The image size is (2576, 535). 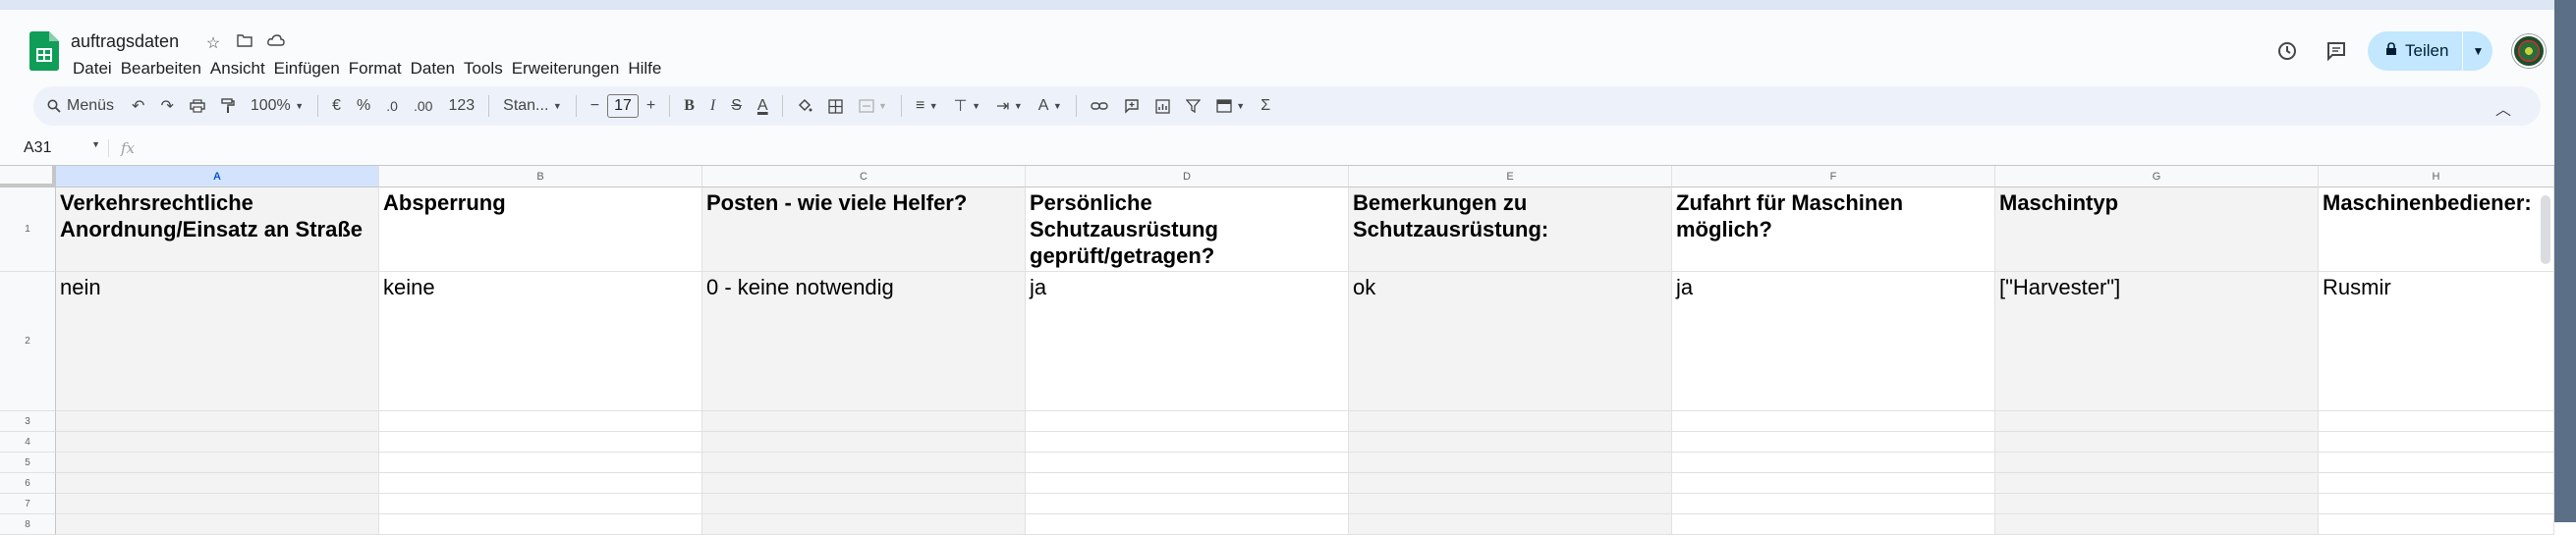 What do you see at coordinates (437, 69) in the screenshot?
I see `menu-daten: Daten` at bounding box center [437, 69].